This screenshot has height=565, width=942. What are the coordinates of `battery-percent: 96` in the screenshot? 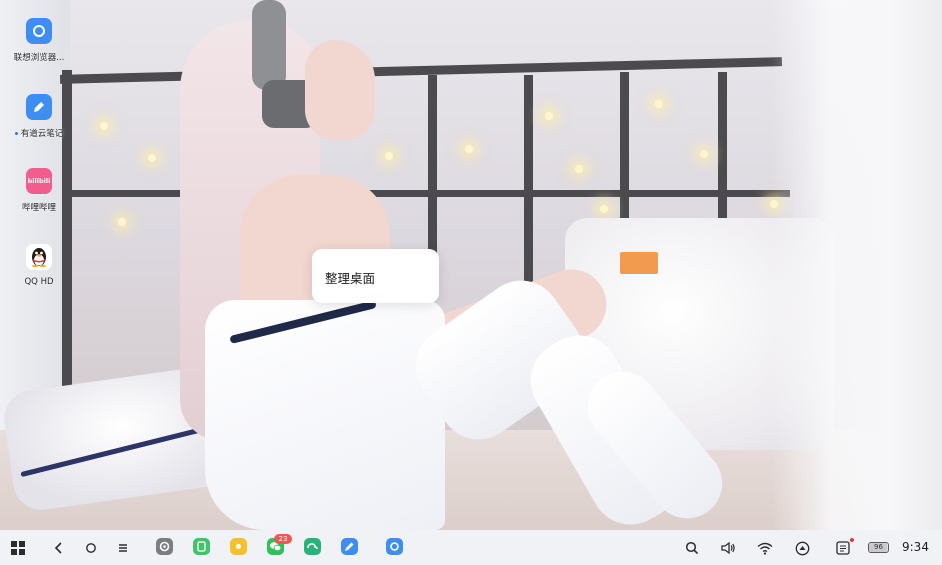 It's located at (878, 547).